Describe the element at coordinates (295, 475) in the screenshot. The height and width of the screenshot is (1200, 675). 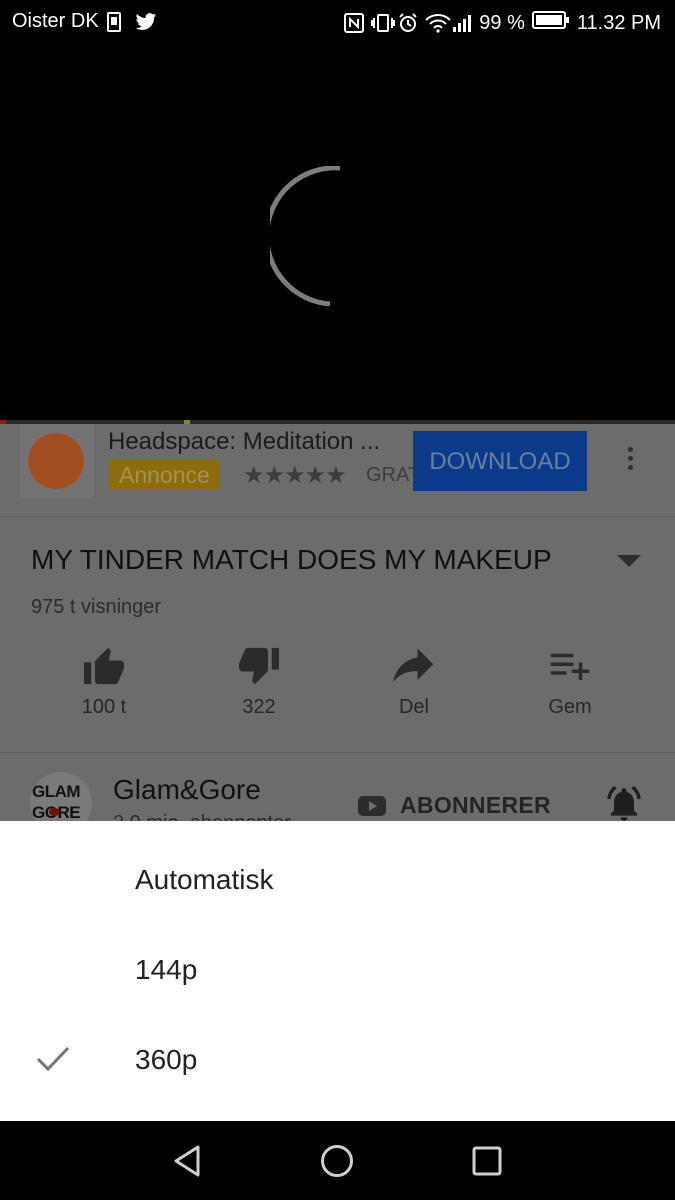
I see `star-rating-icon: ★★★★★` at that location.